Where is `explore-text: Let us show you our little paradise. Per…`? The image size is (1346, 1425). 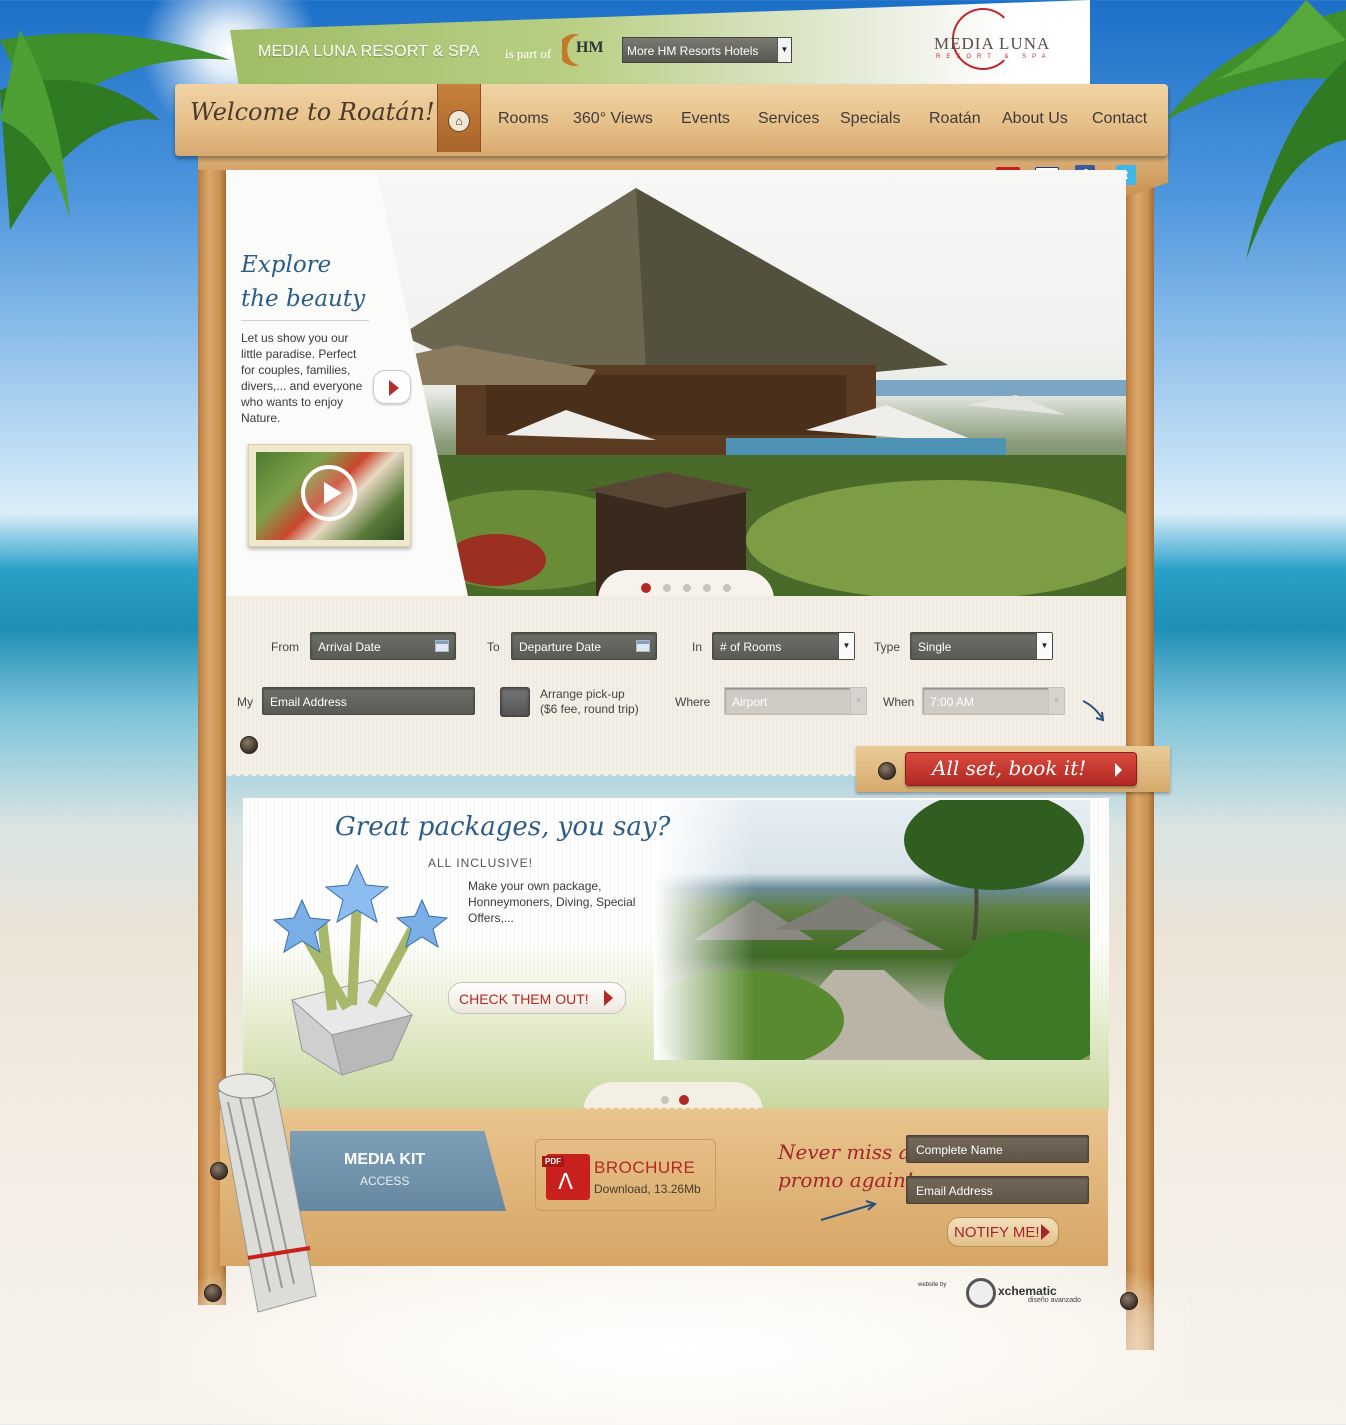 explore-text: Let us show you our little paradise. Per… is located at coordinates (302, 378).